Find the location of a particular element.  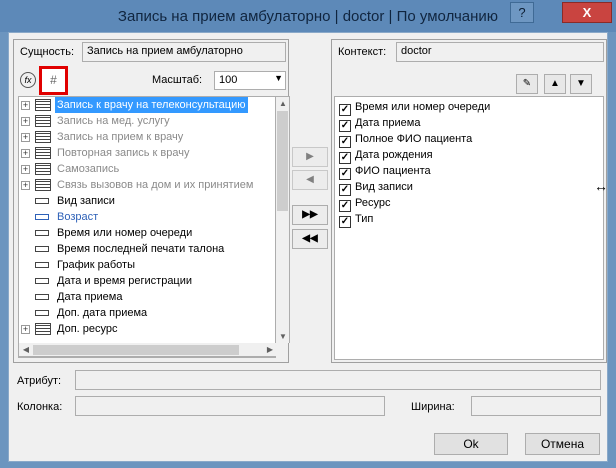

tree-row-label: Самозапись is located at coordinates (88, 169).